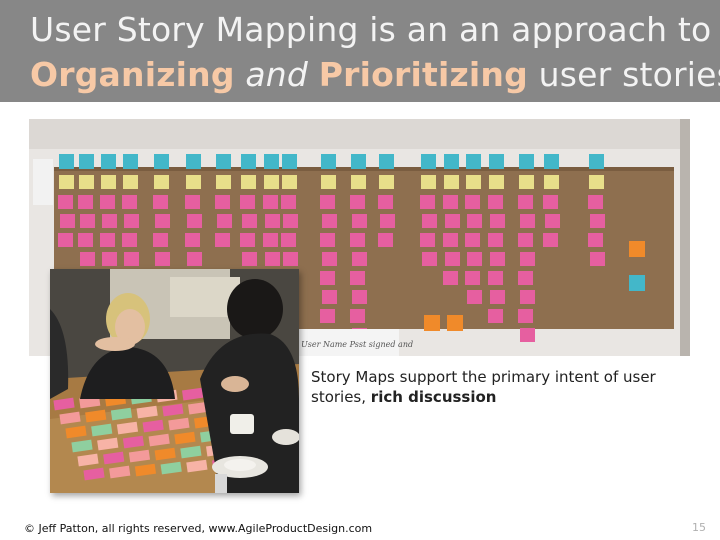 This screenshot has height=540, width=720. I want to click on title-word-and: and, so click(277, 74).